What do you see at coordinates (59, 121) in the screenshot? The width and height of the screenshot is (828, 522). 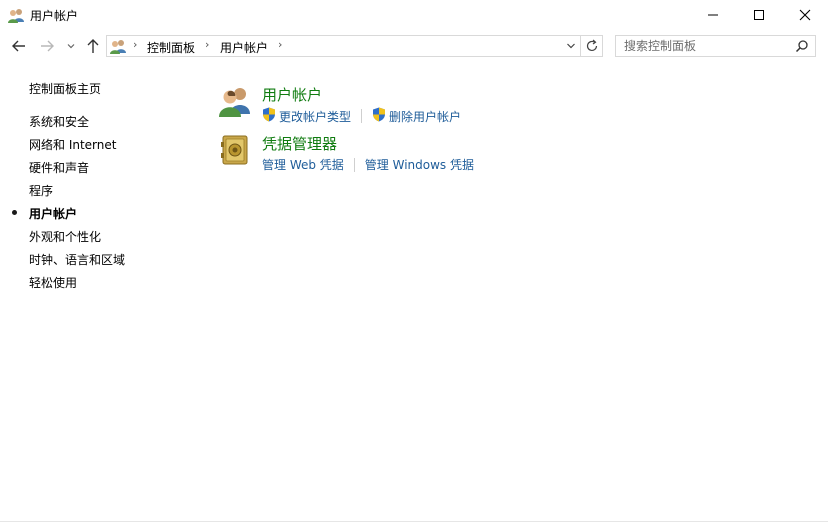 I see `sidebar-item-system-security: 系统和安全` at bounding box center [59, 121].